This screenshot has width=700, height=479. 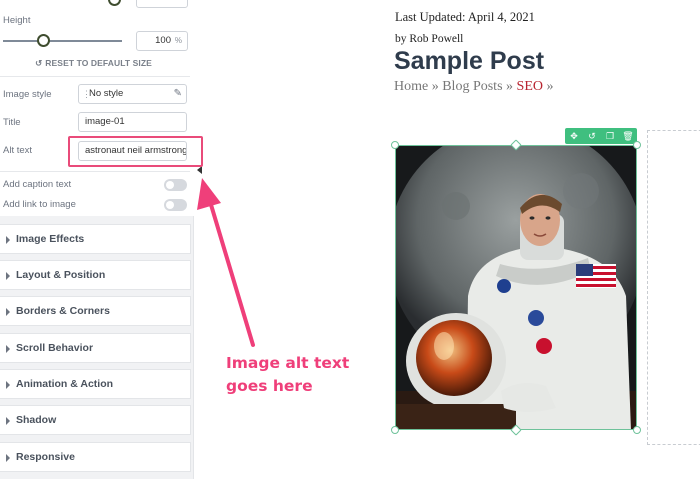 What do you see at coordinates (132, 94) in the screenshot?
I see `image-style-select: ⋮ No style ✎` at bounding box center [132, 94].